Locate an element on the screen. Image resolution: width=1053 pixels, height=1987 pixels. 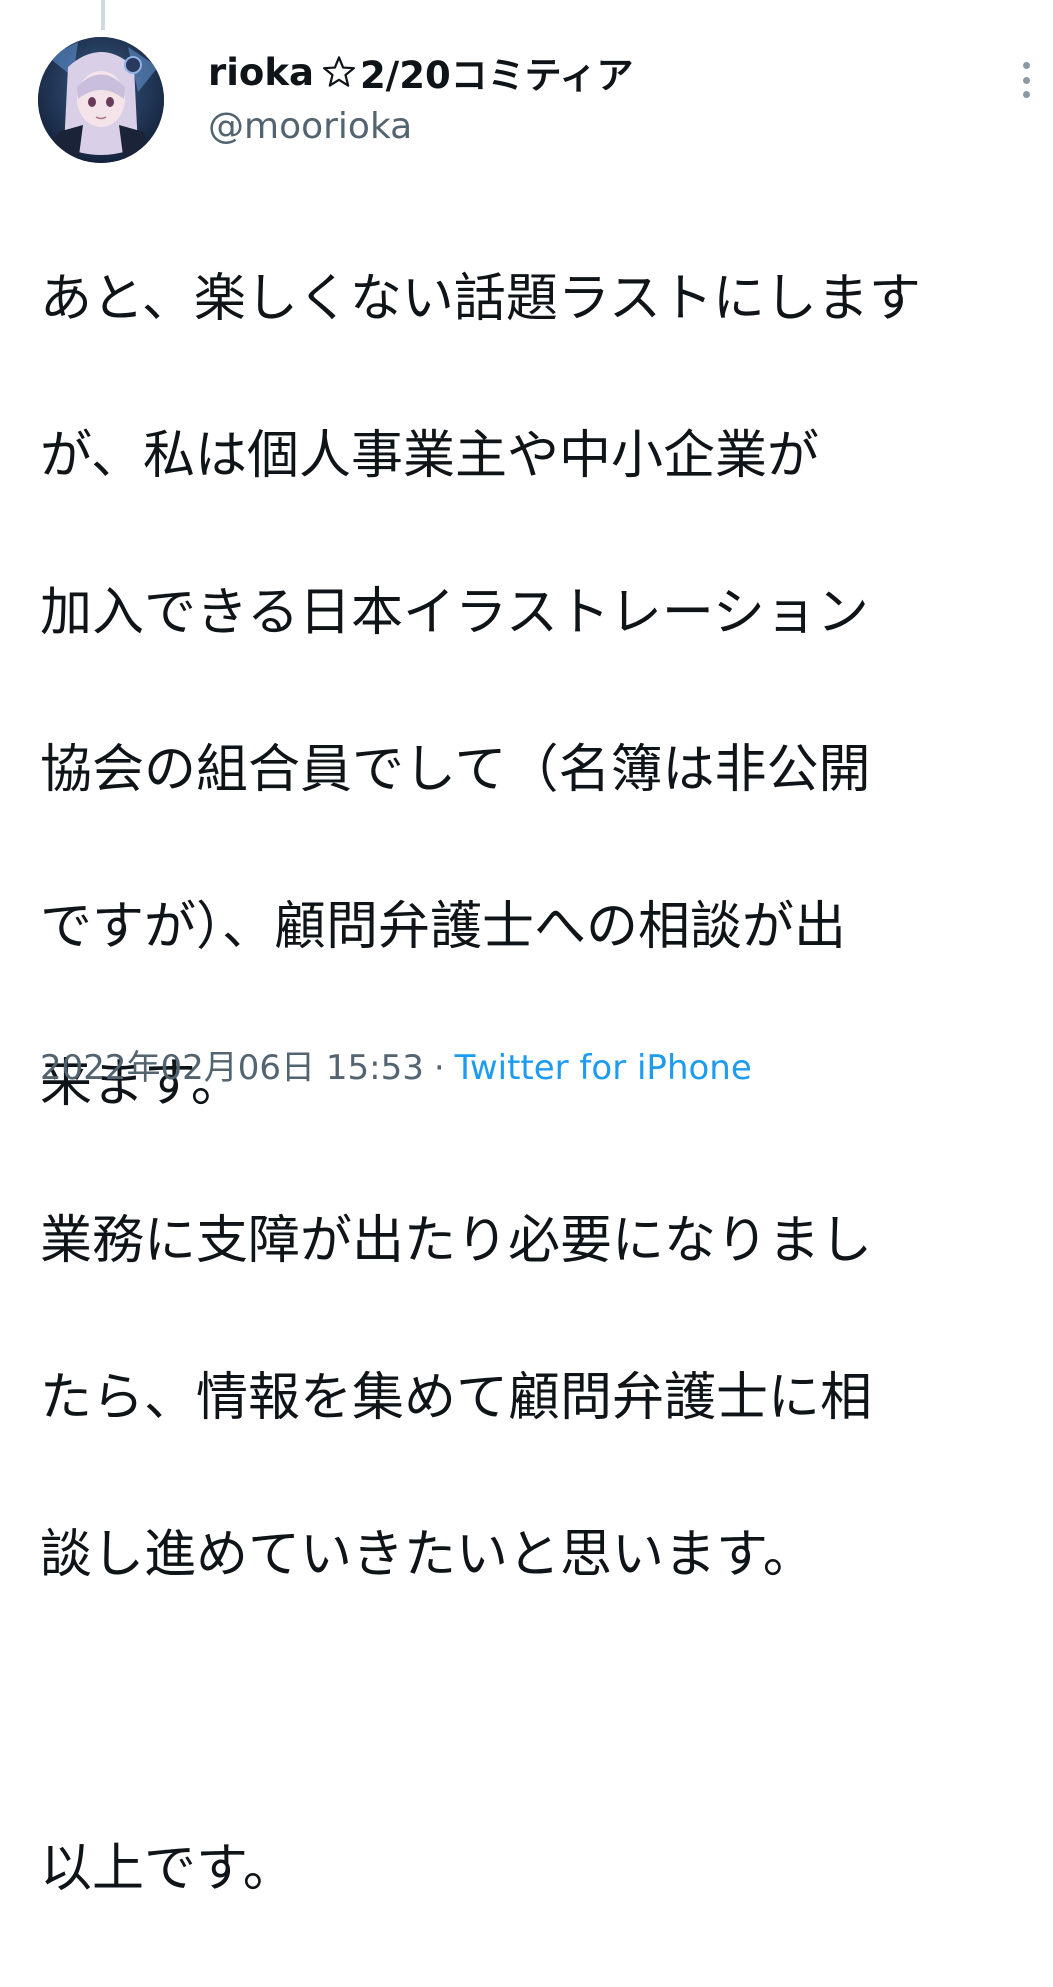
tweet-line: ですが）、顧問弁護士への相談が出 is located at coordinates (443, 926).